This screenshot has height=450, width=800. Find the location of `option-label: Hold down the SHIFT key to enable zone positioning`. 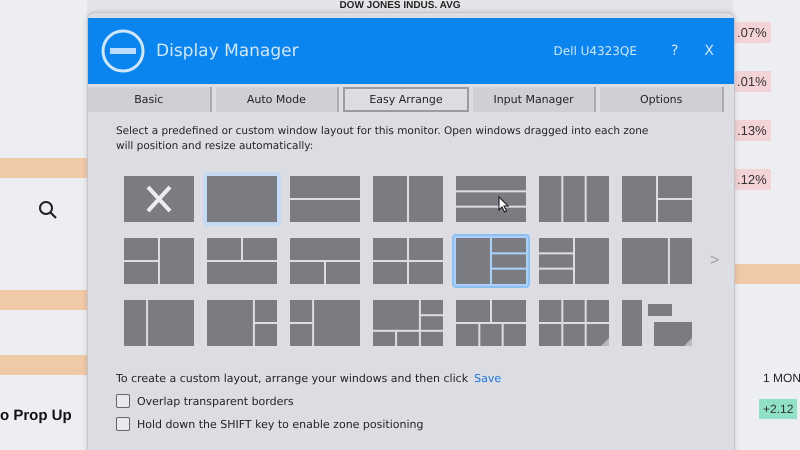

option-label: Hold down the SHIFT key to enable zone positioning is located at coordinates (280, 424).